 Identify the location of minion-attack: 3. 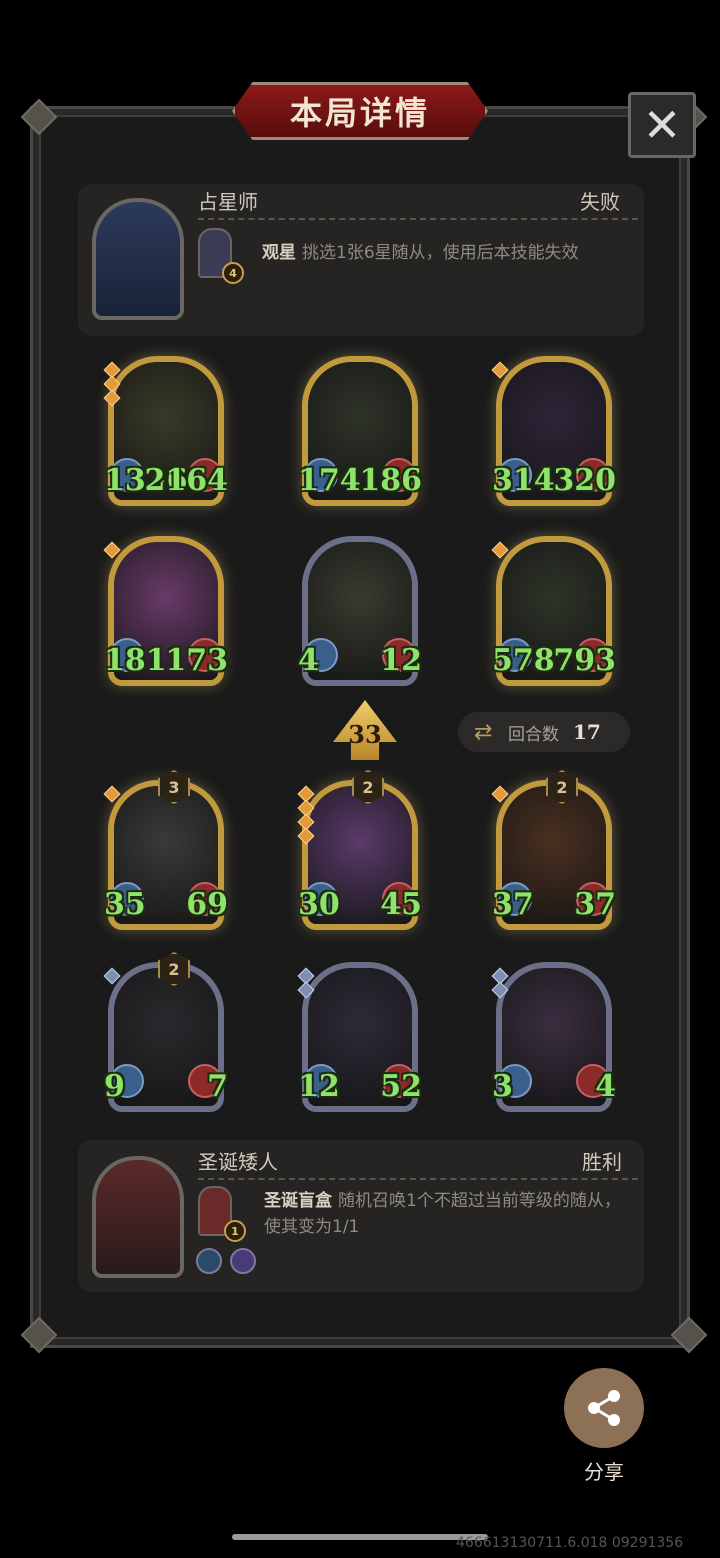
(502, 1086).